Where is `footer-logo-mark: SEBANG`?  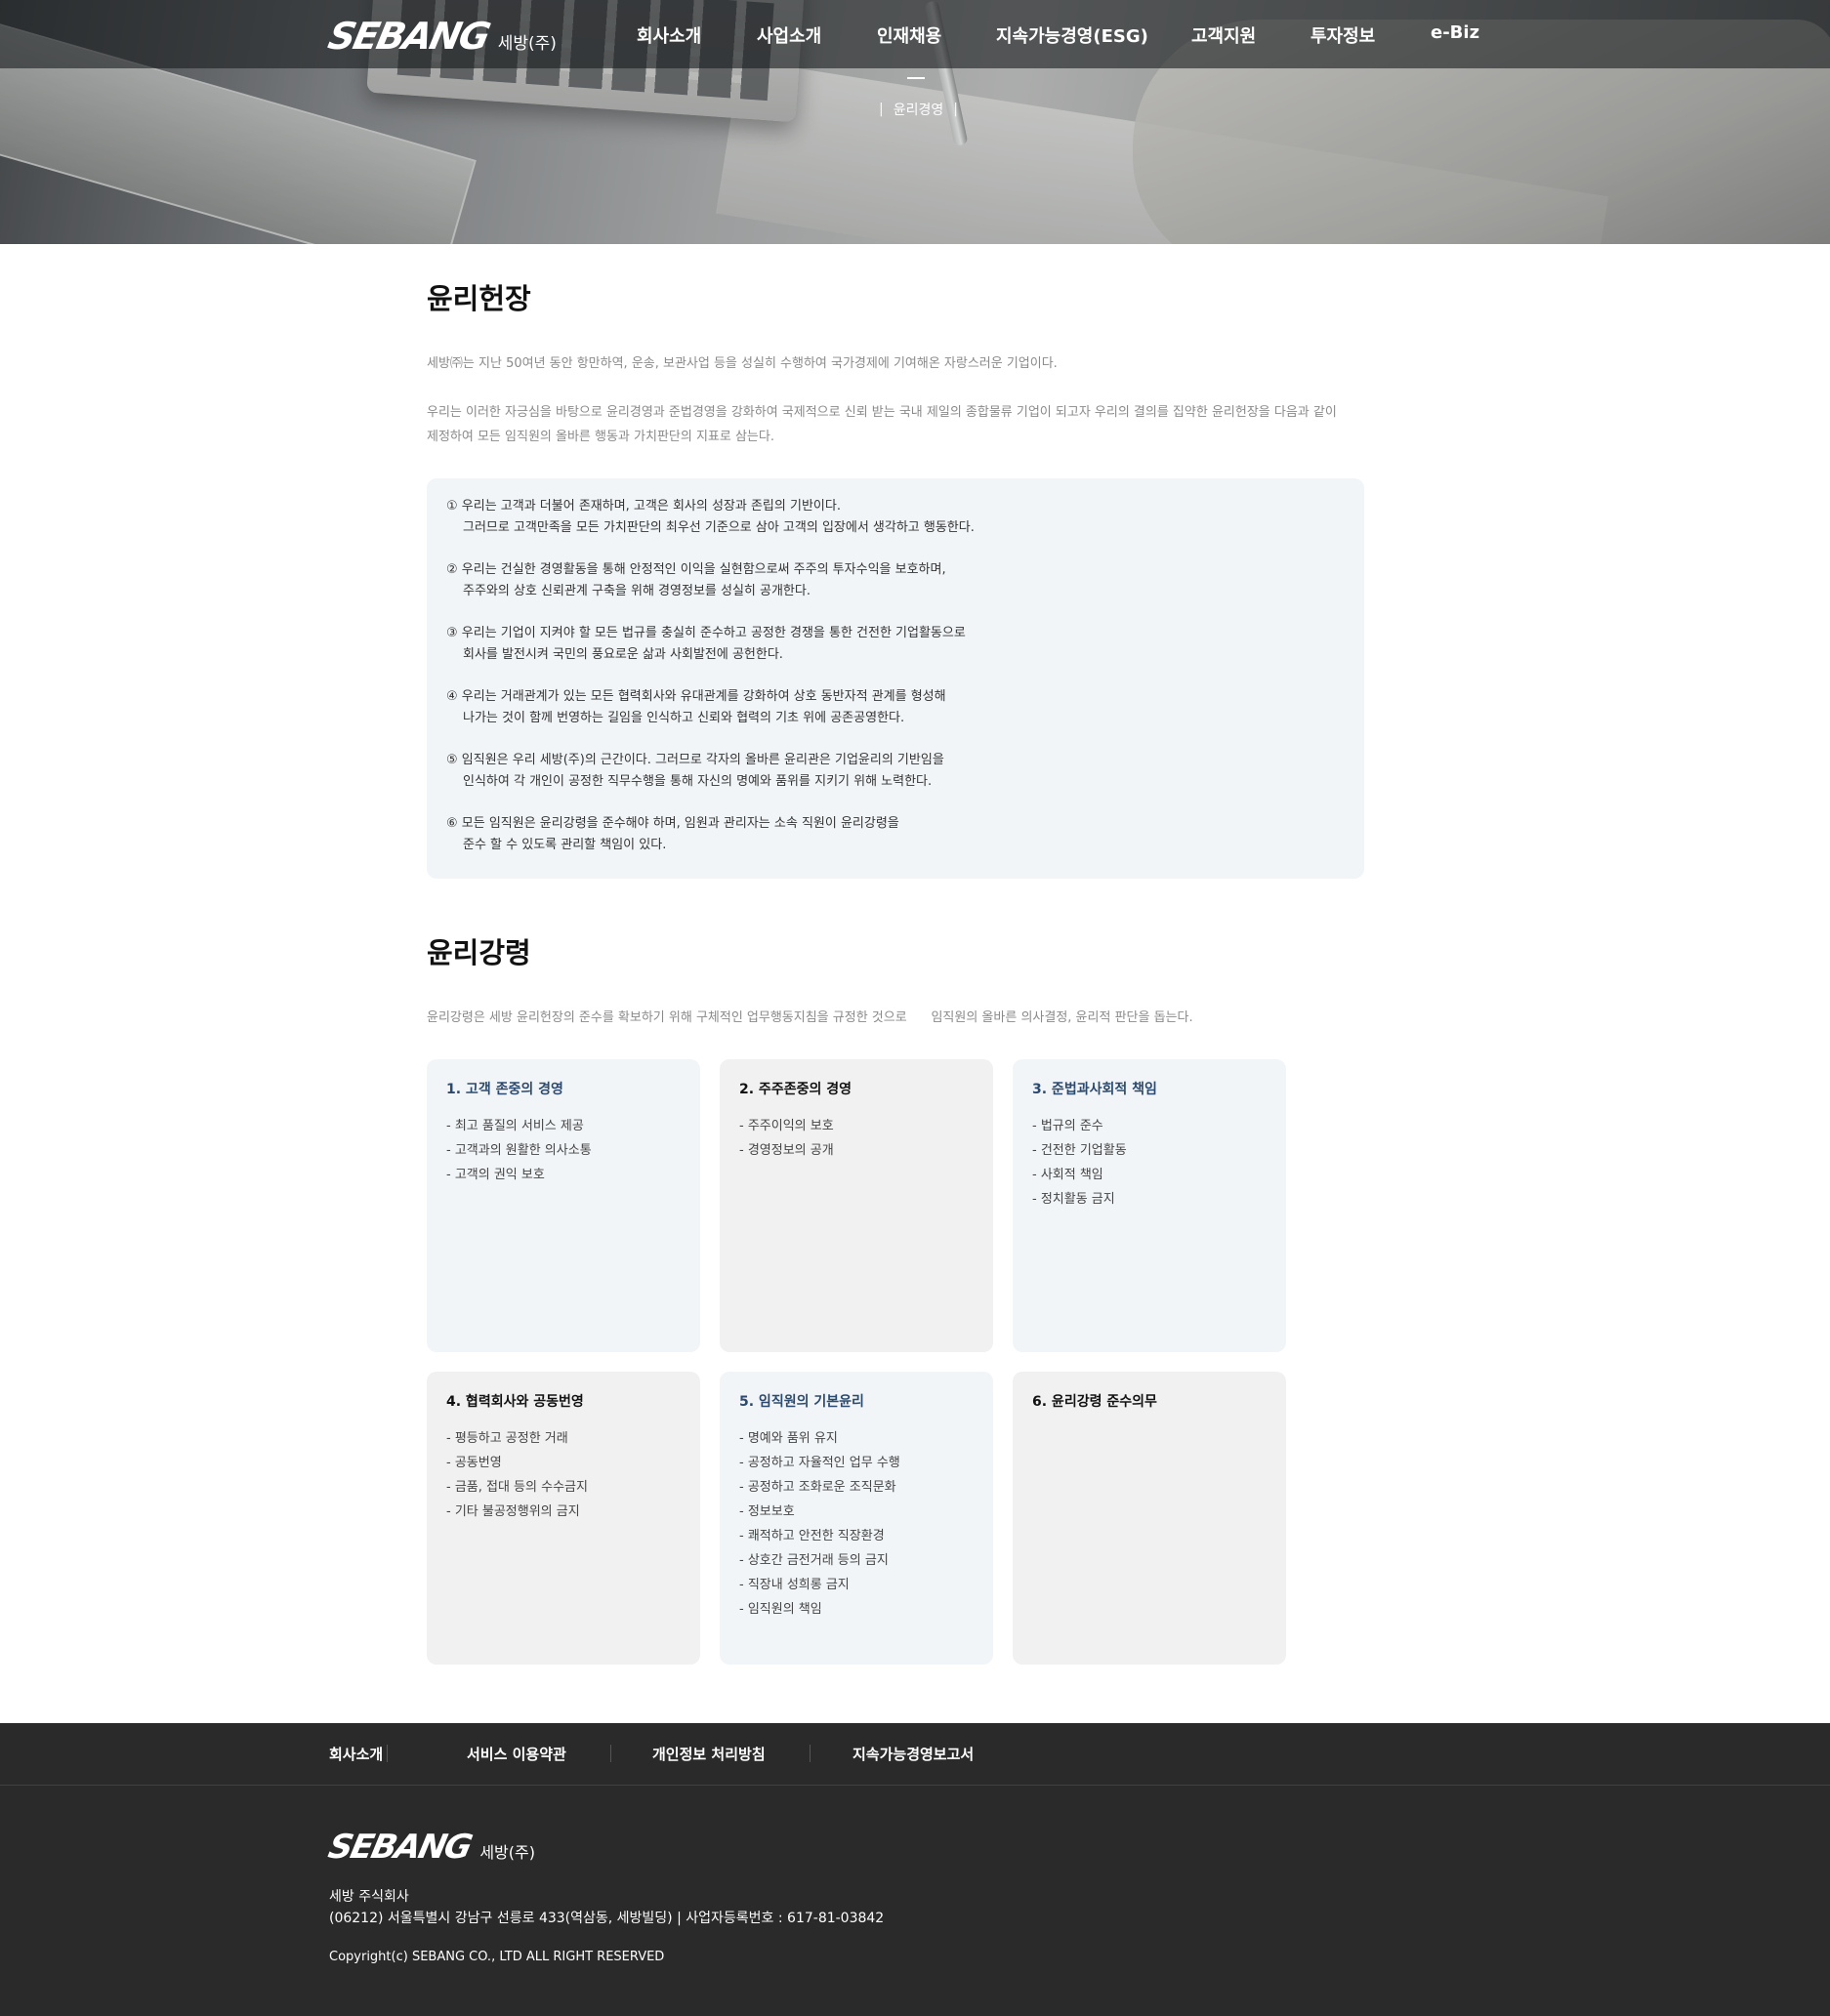
footer-logo-mark: SEBANG is located at coordinates (399, 1847).